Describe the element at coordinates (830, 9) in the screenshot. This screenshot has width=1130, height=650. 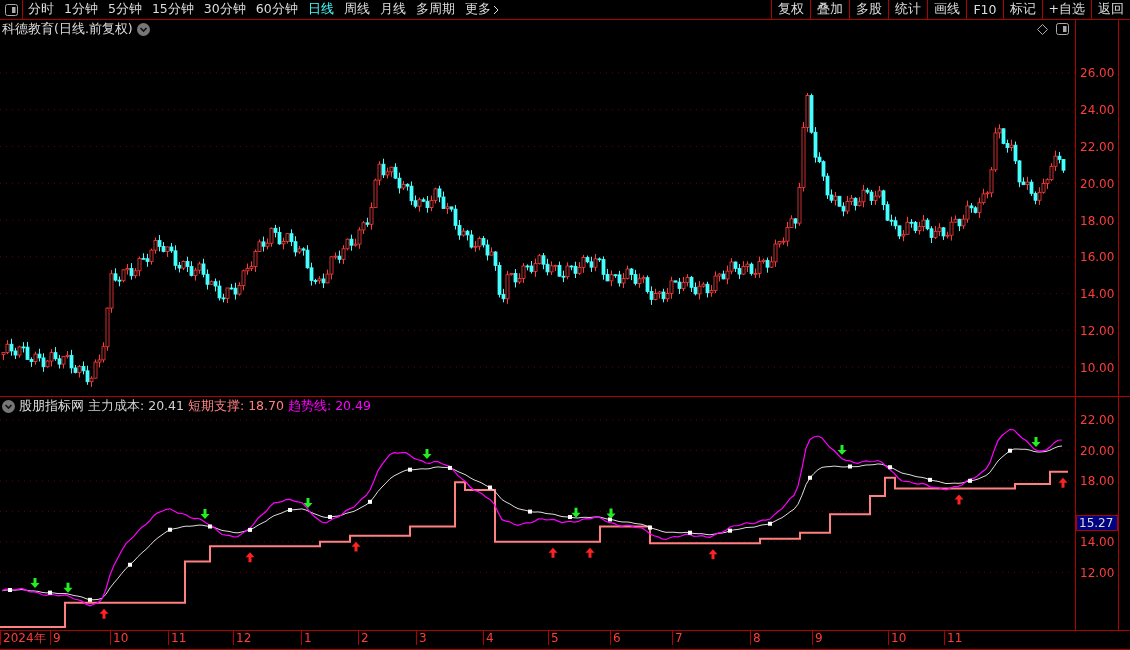
I see `toolbar-button: 叠加` at that location.